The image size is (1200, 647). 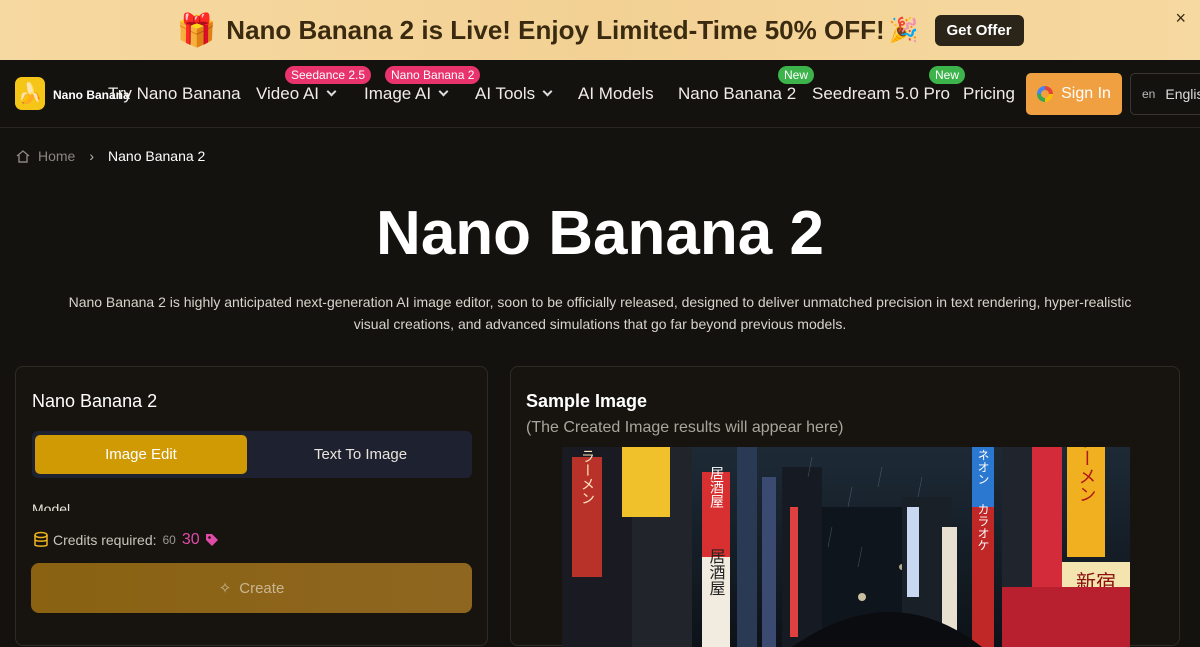 What do you see at coordinates (288, 93) in the screenshot?
I see `nav-item-label: Video AI` at bounding box center [288, 93].